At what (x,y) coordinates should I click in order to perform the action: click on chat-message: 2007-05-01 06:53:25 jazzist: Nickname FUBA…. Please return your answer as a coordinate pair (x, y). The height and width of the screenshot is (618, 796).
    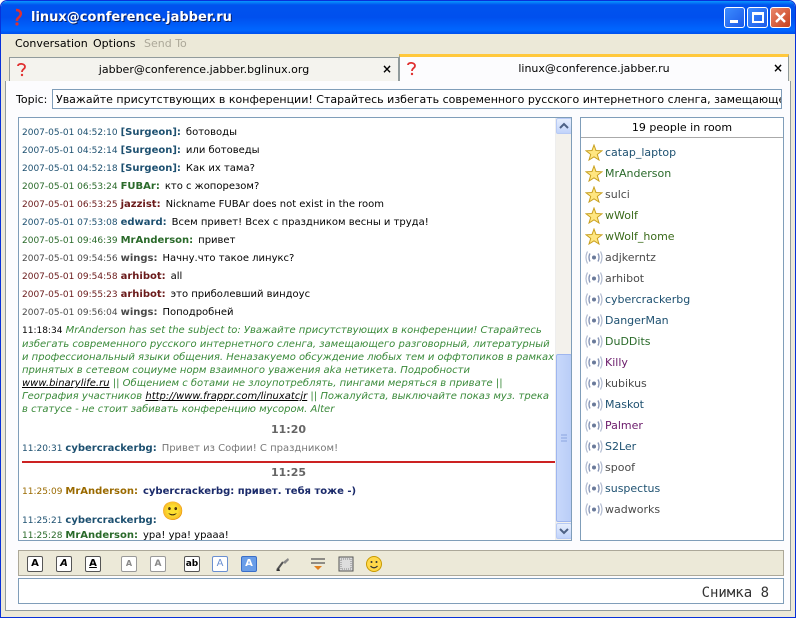
    Looking at the image, I should click on (288, 205).